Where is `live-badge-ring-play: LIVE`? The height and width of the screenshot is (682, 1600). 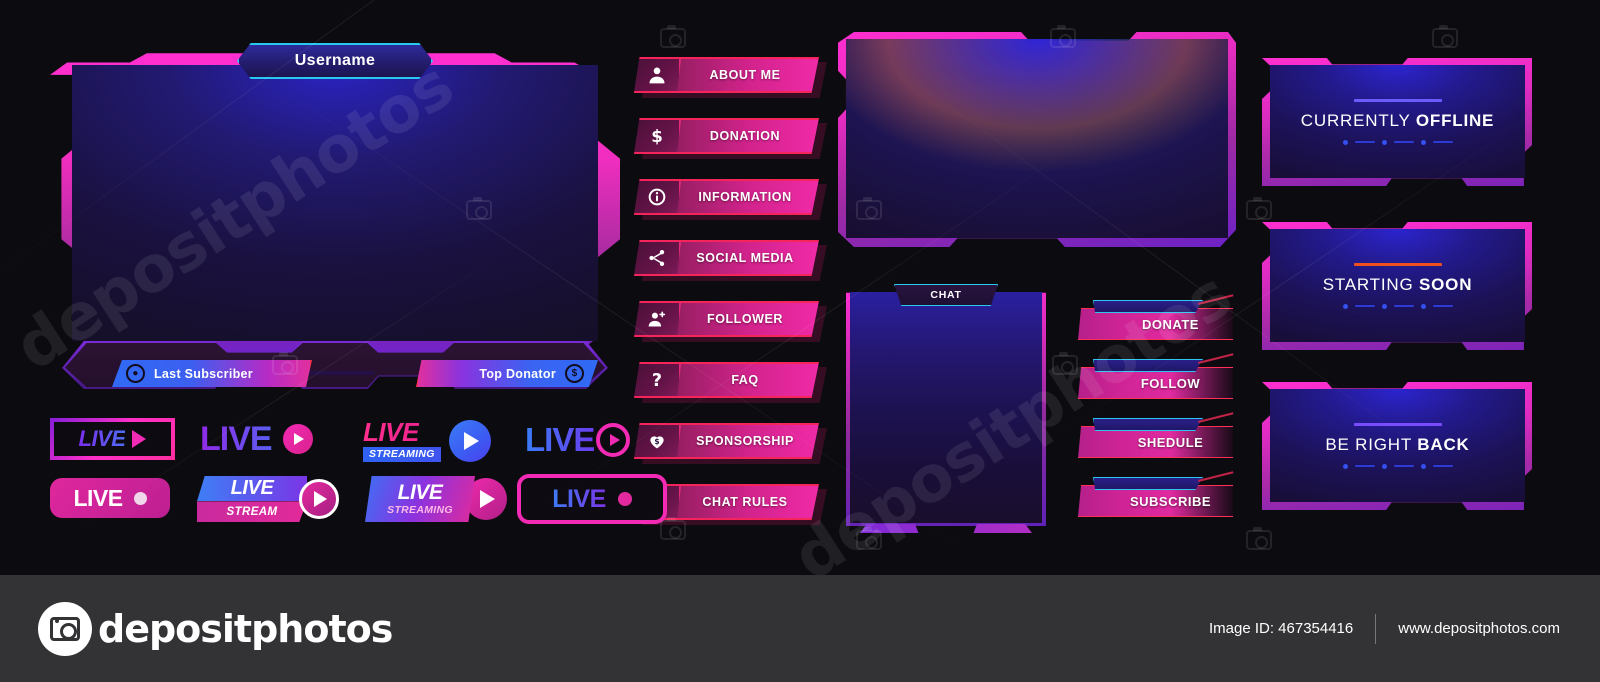
live-badge-ring-play: LIVE is located at coordinates (597, 440).